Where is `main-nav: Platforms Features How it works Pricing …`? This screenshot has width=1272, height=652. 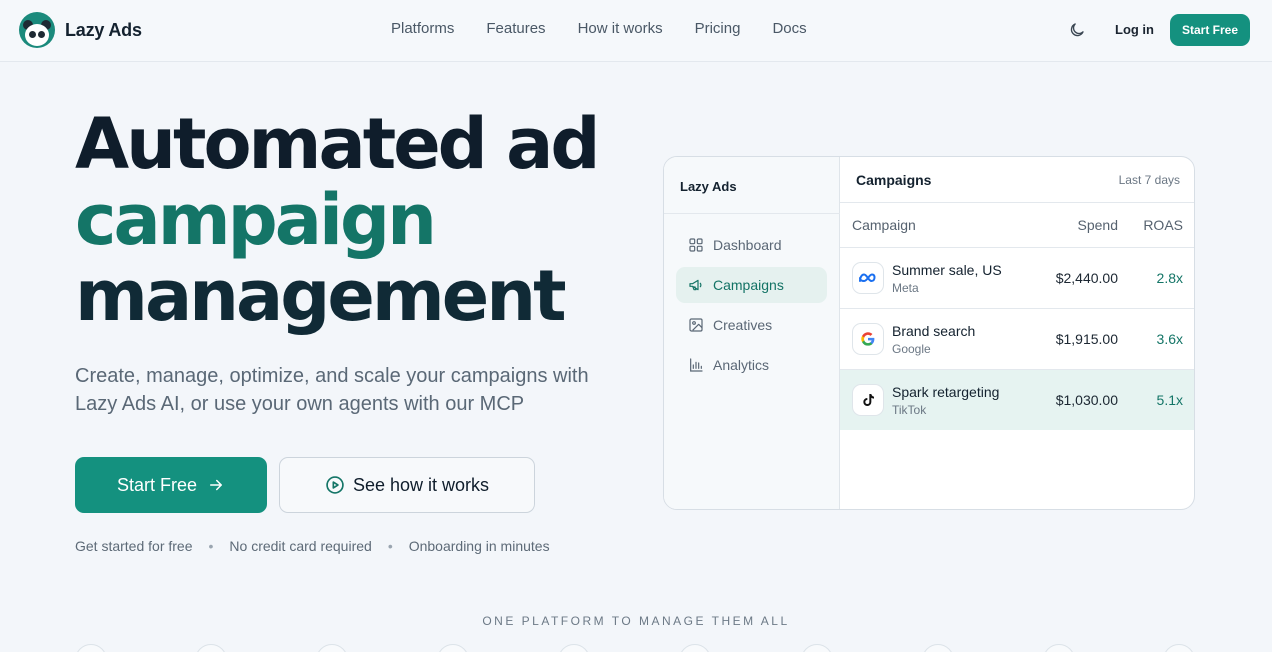
main-nav: Platforms Features How it works Pricing … is located at coordinates (599, 28).